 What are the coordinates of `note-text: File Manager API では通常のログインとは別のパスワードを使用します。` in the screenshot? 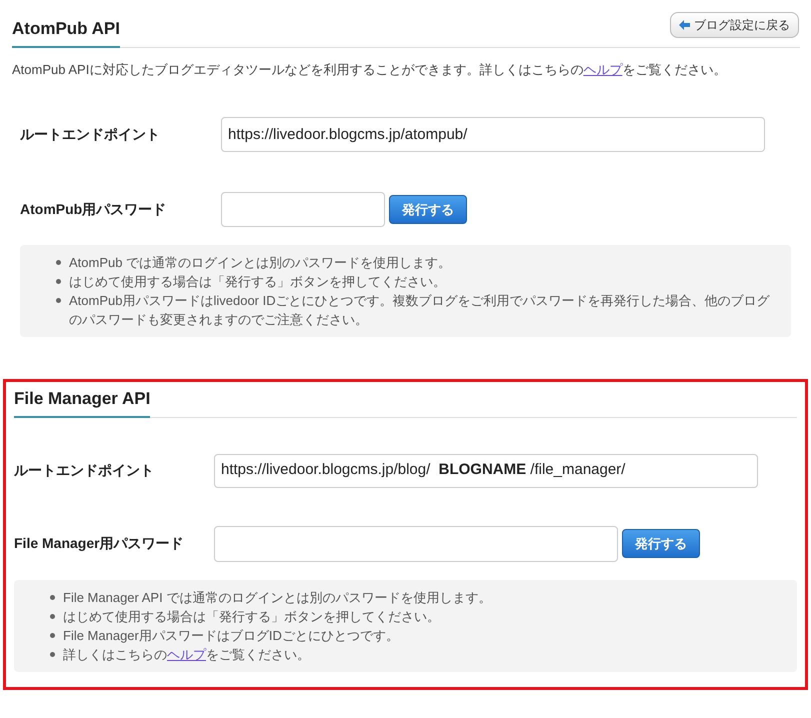 It's located at (277, 597).